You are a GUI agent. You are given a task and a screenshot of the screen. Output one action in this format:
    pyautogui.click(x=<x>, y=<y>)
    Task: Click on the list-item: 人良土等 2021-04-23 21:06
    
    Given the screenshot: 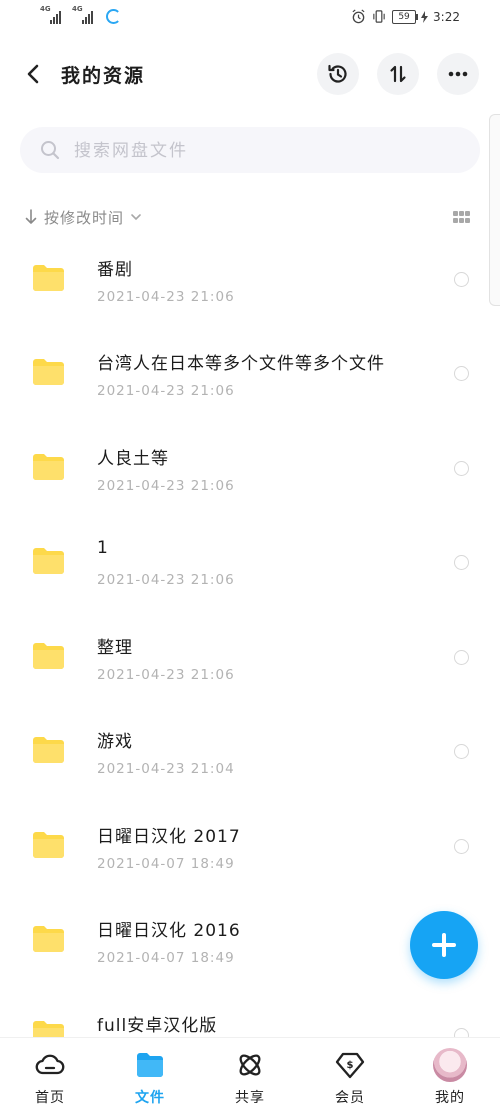 What is the action you would take?
    pyautogui.click(x=250, y=474)
    